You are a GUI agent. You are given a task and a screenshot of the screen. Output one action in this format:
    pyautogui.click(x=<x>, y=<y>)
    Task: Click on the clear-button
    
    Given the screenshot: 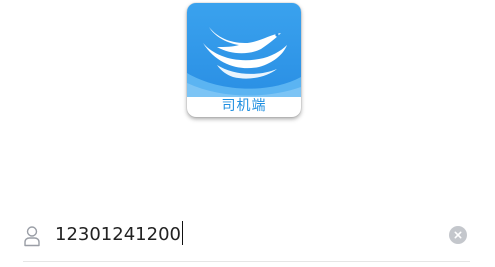 What is the action you would take?
    pyautogui.click(x=458, y=235)
    